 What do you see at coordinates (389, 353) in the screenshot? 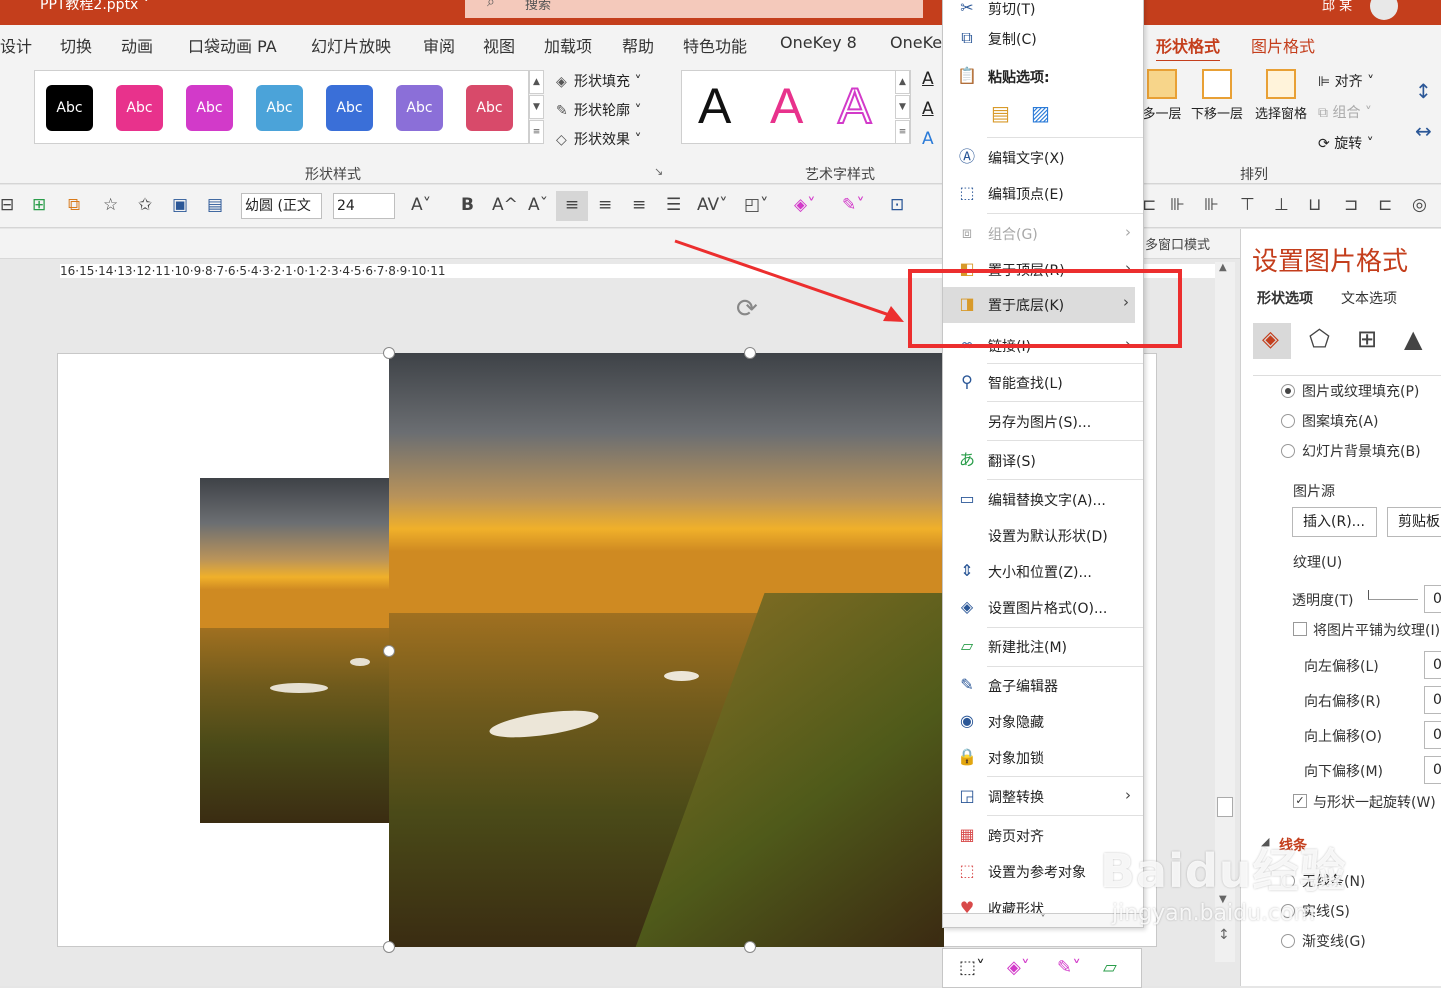
I see `resize-handle-tl` at bounding box center [389, 353].